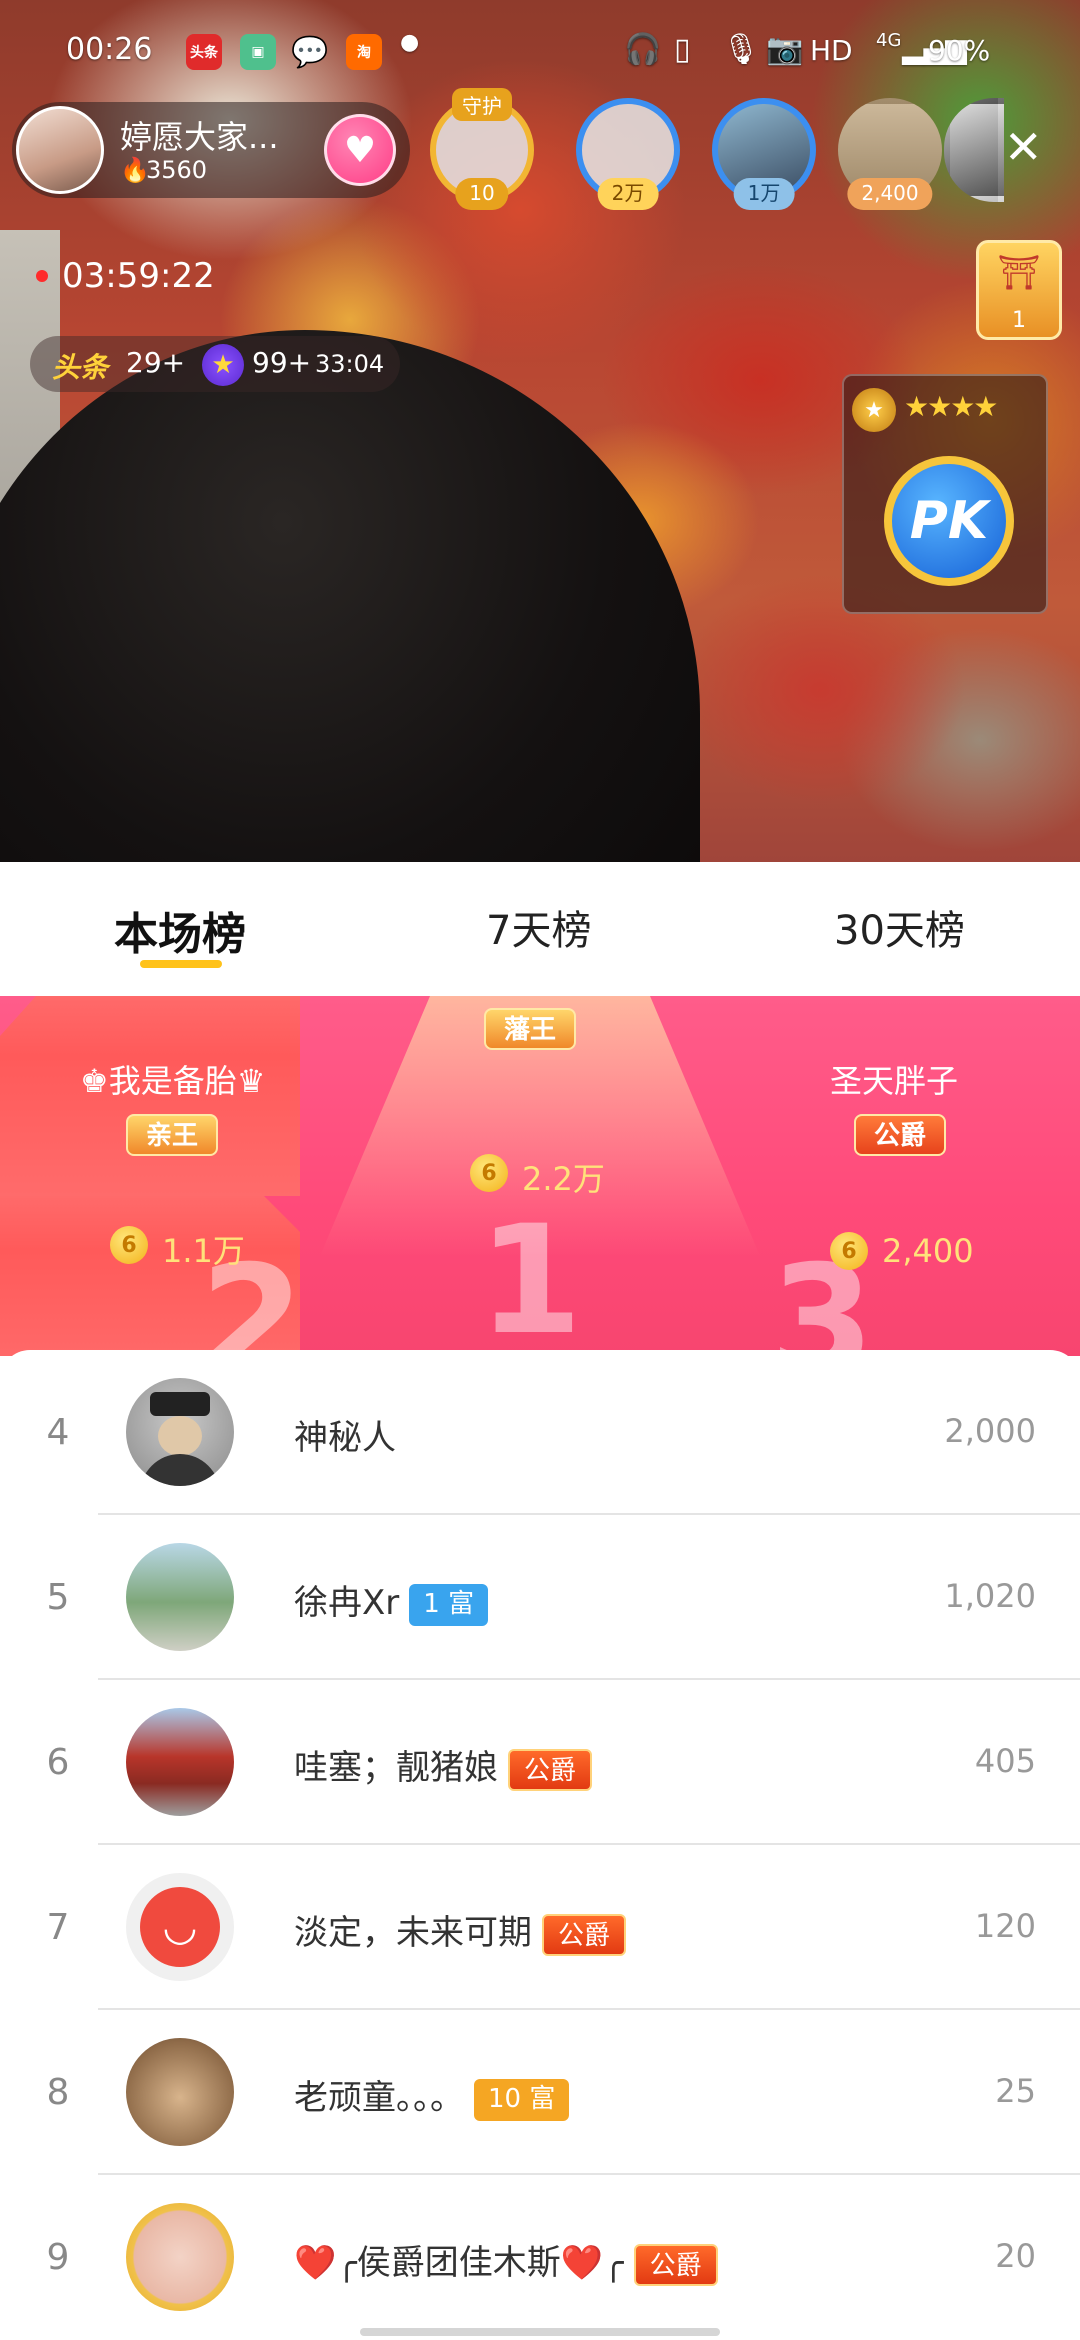 This screenshot has height=2340, width=1080. Describe the element at coordinates (974, 150) in the screenshot. I see `viewer-avatar` at that location.